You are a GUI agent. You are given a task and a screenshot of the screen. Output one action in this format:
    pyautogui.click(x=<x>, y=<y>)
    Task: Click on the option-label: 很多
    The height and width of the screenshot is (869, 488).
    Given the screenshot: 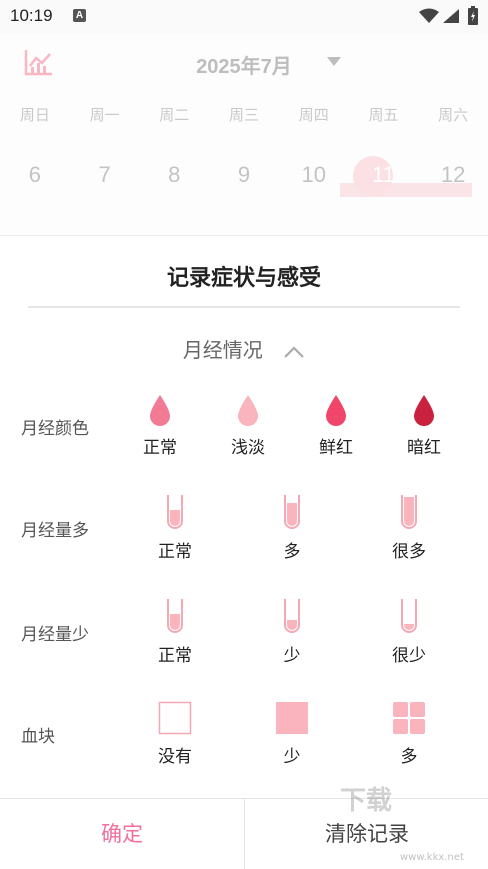 What is the action you would take?
    pyautogui.click(x=409, y=552)
    